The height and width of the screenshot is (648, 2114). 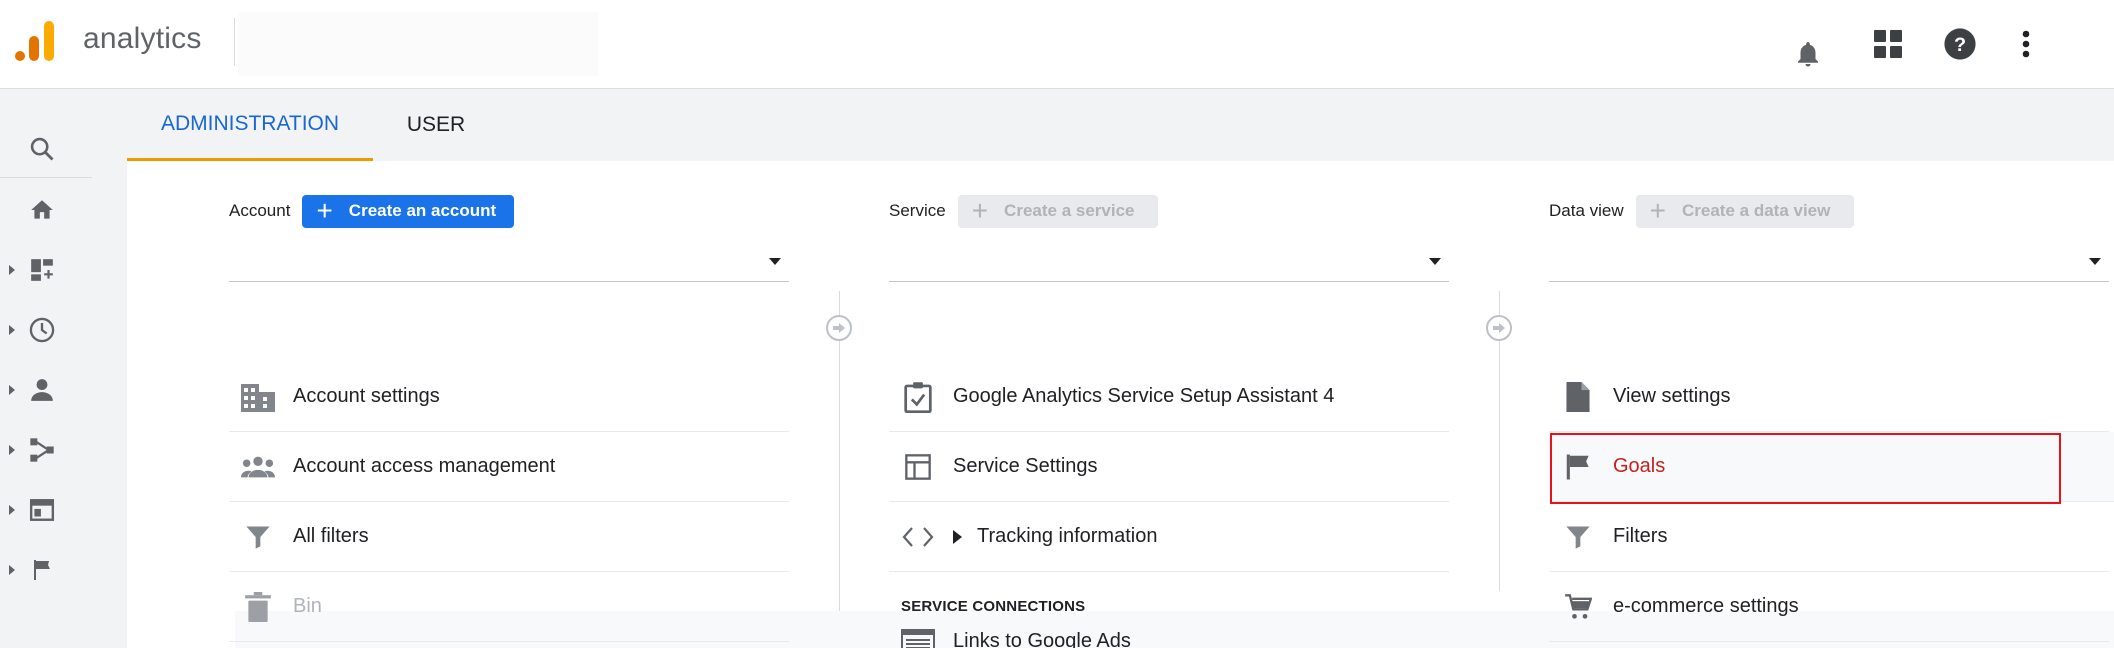 What do you see at coordinates (35, 41) in the screenshot?
I see `analytics-logo` at bounding box center [35, 41].